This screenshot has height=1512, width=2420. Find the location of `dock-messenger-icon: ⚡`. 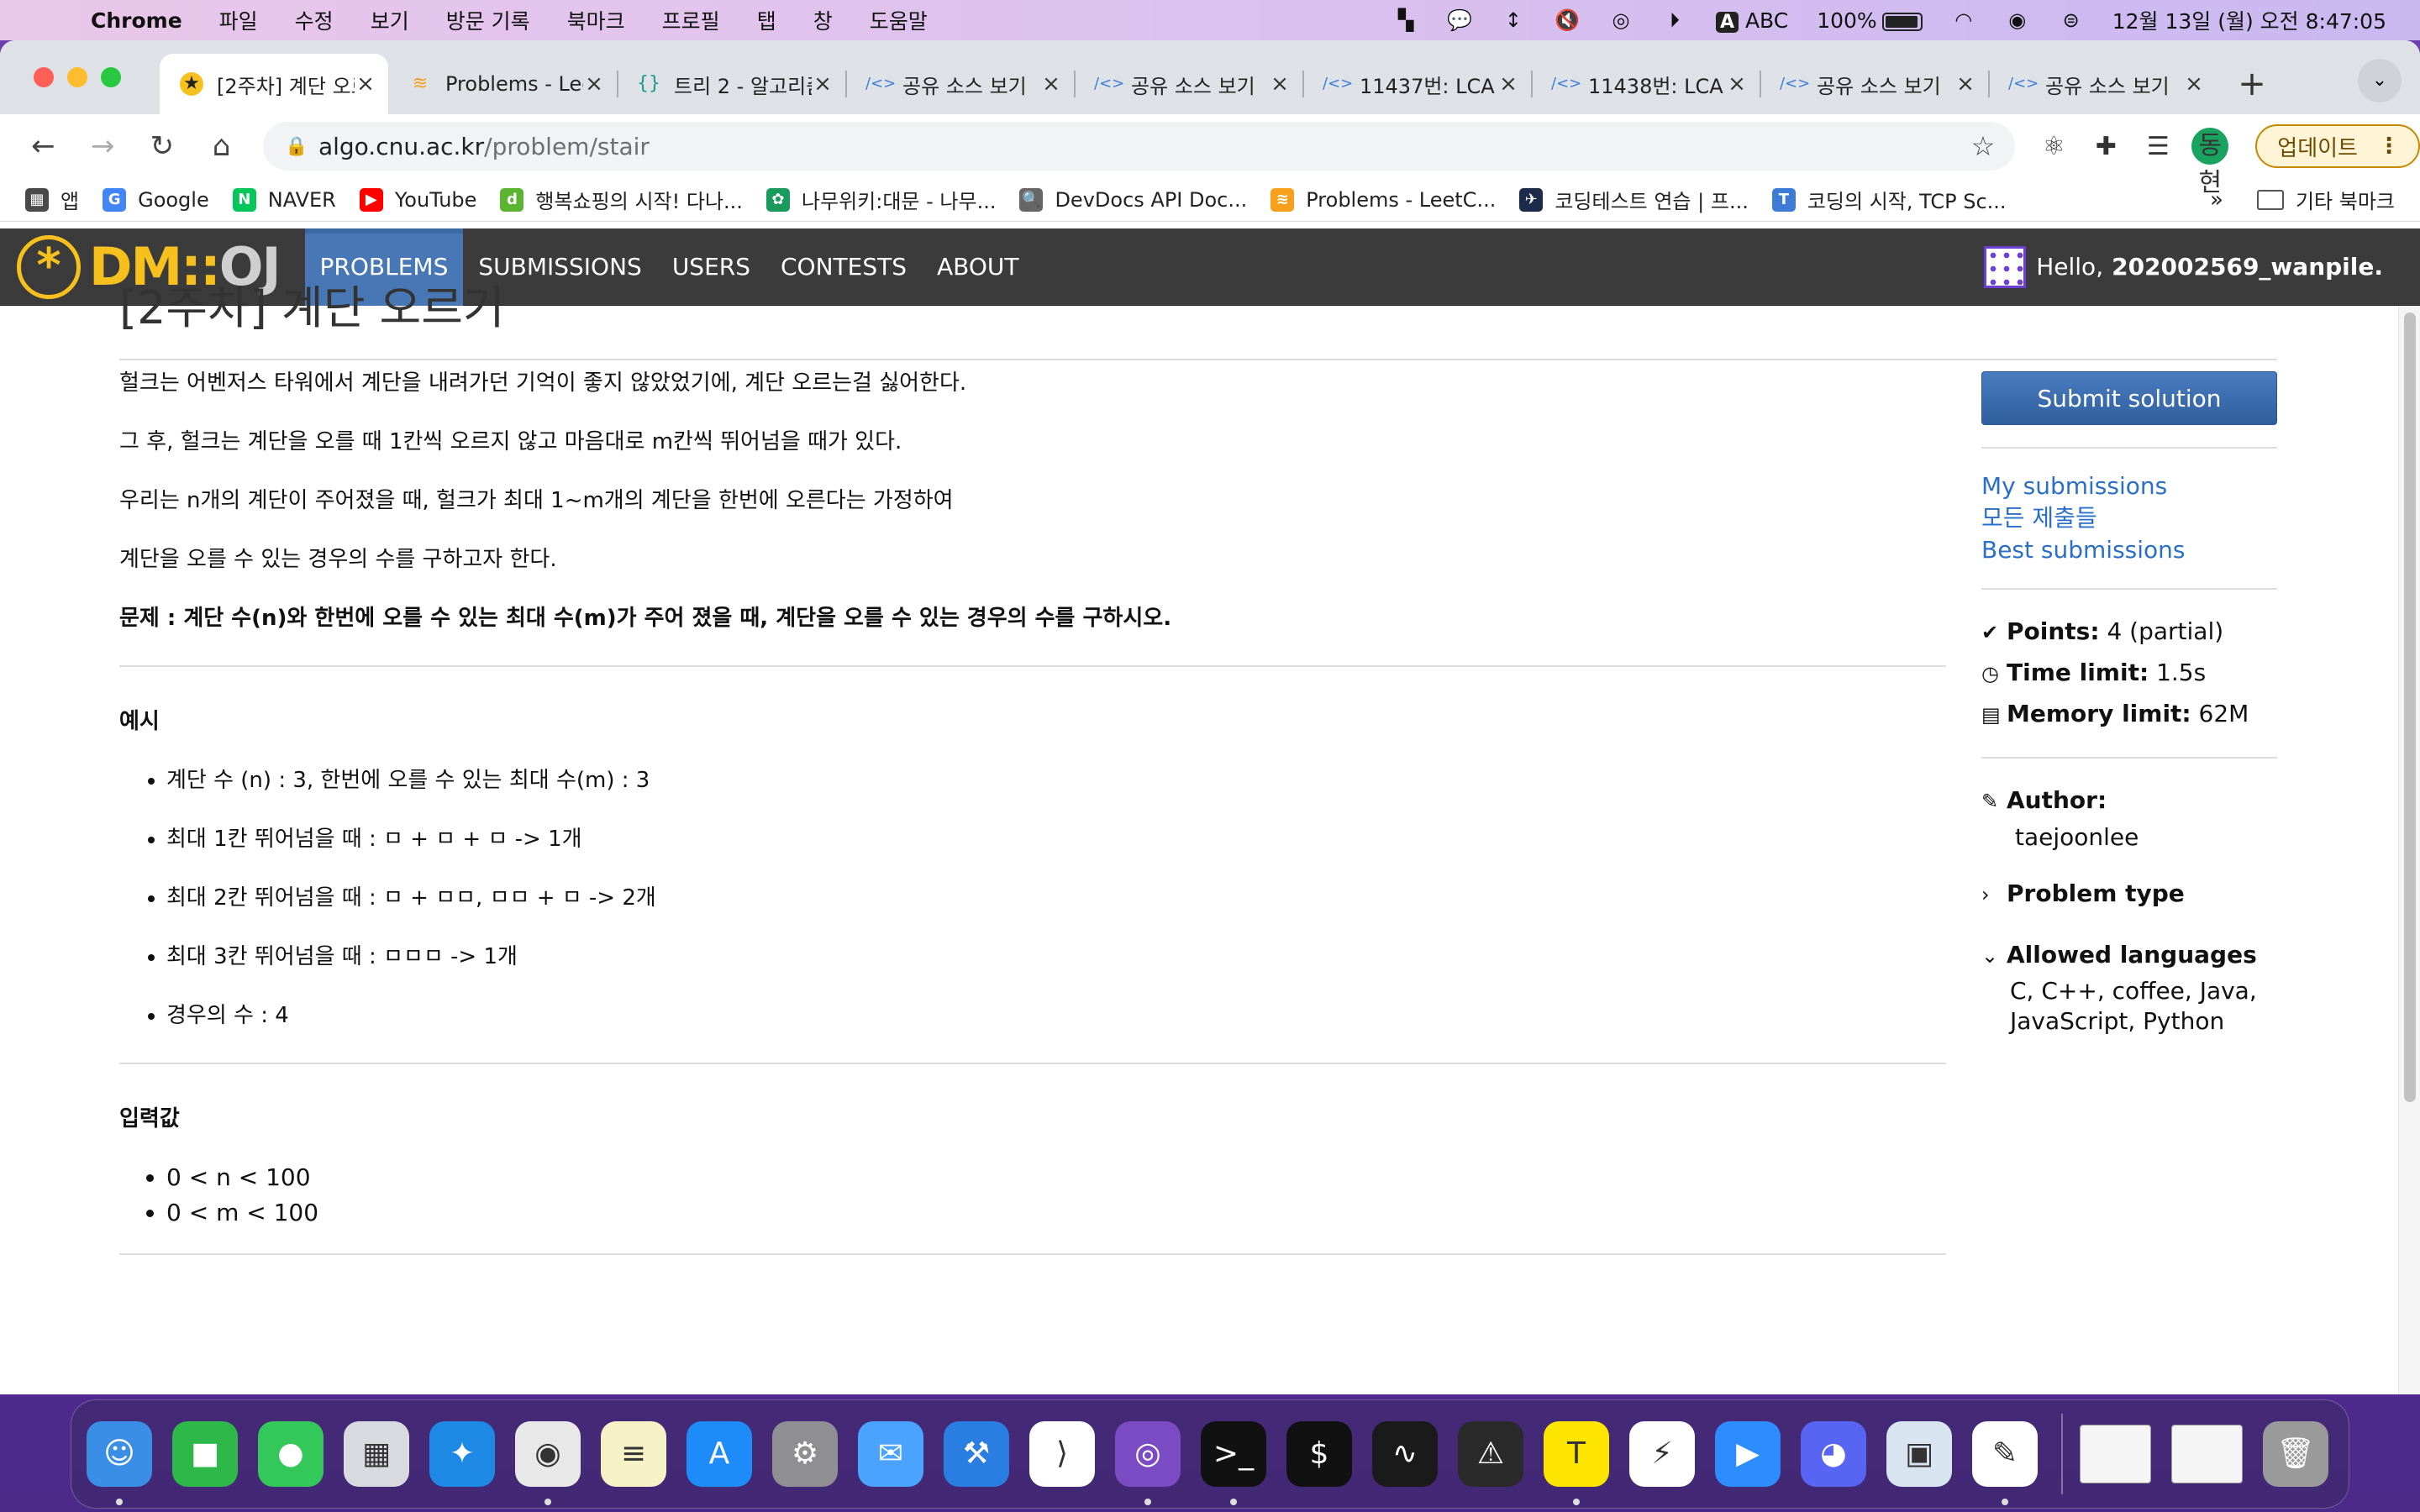

dock-messenger-icon: ⚡ is located at coordinates (1662, 1454).